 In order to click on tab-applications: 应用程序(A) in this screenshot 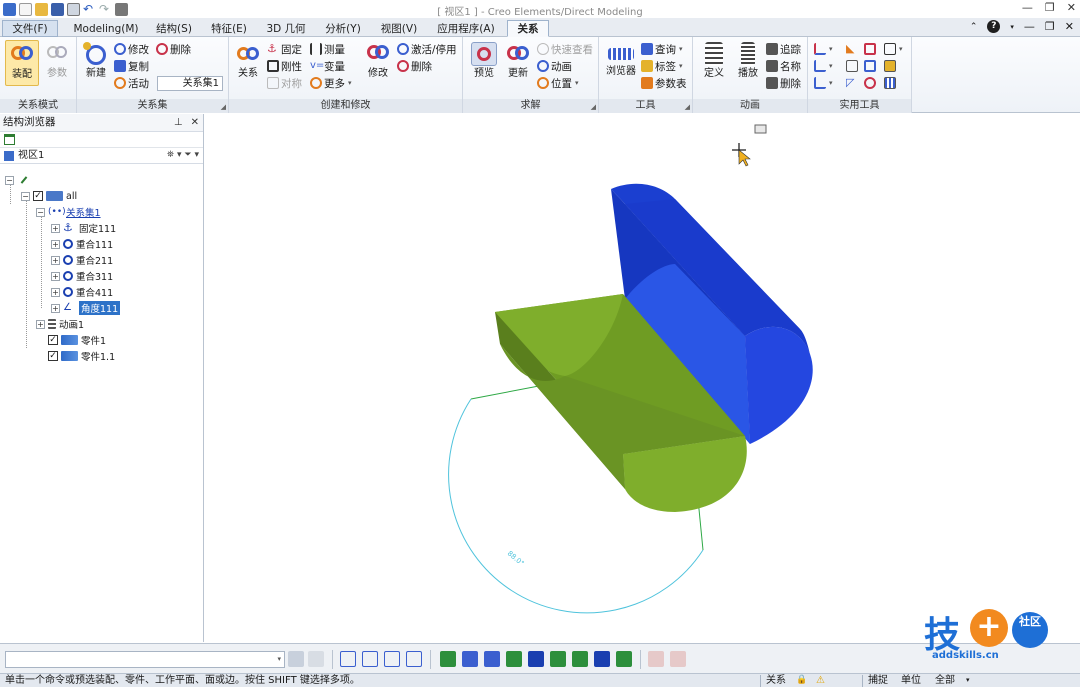, I will do `click(466, 28)`.